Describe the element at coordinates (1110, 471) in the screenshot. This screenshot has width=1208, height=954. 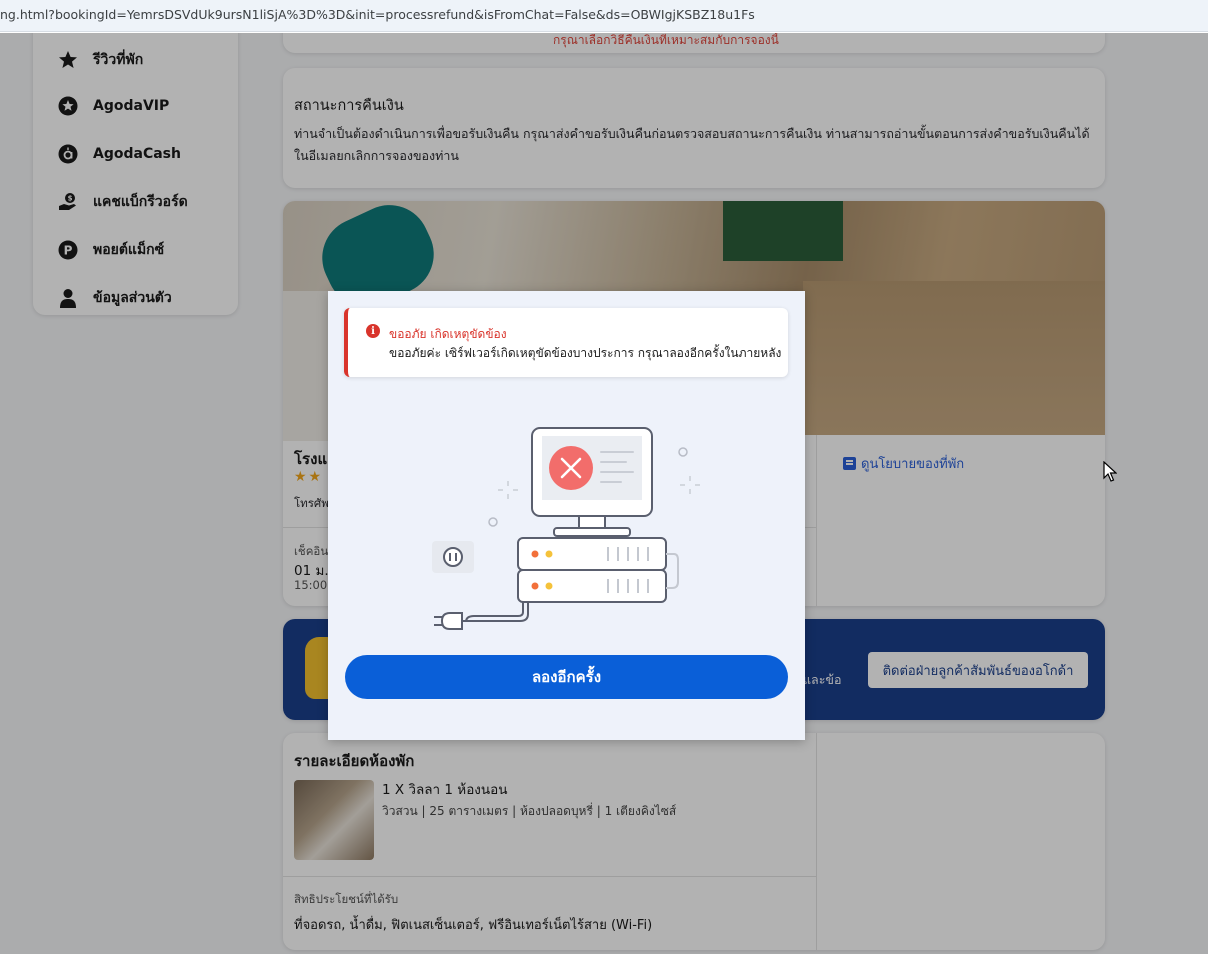
I see `mouse-cursor-icon` at that location.